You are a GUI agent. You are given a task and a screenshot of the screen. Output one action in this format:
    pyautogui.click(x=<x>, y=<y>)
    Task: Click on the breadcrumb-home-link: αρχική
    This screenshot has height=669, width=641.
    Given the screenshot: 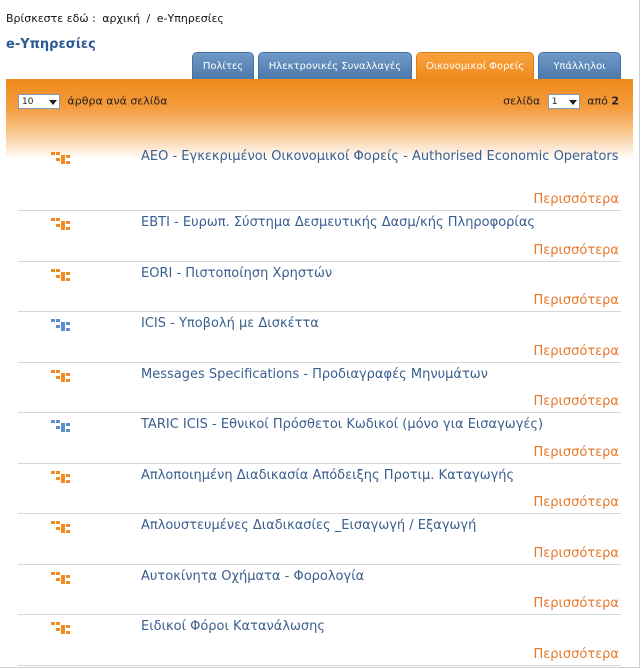 What is the action you would take?
    pyautogui.click(x=121, y=18)
    